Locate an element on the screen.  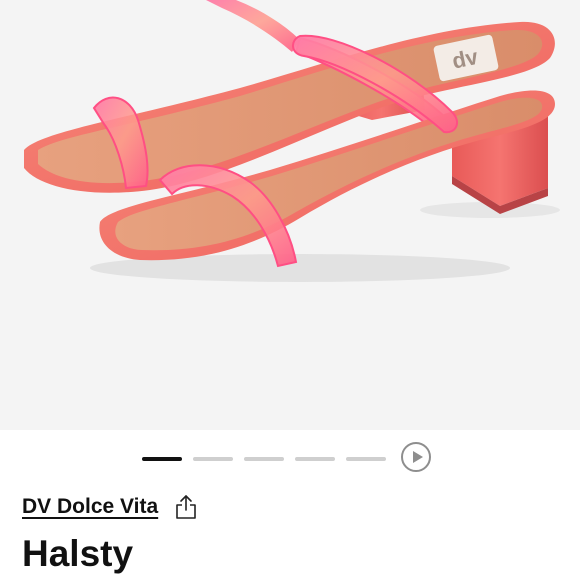
share-icon is located at coordinates (186, 507).